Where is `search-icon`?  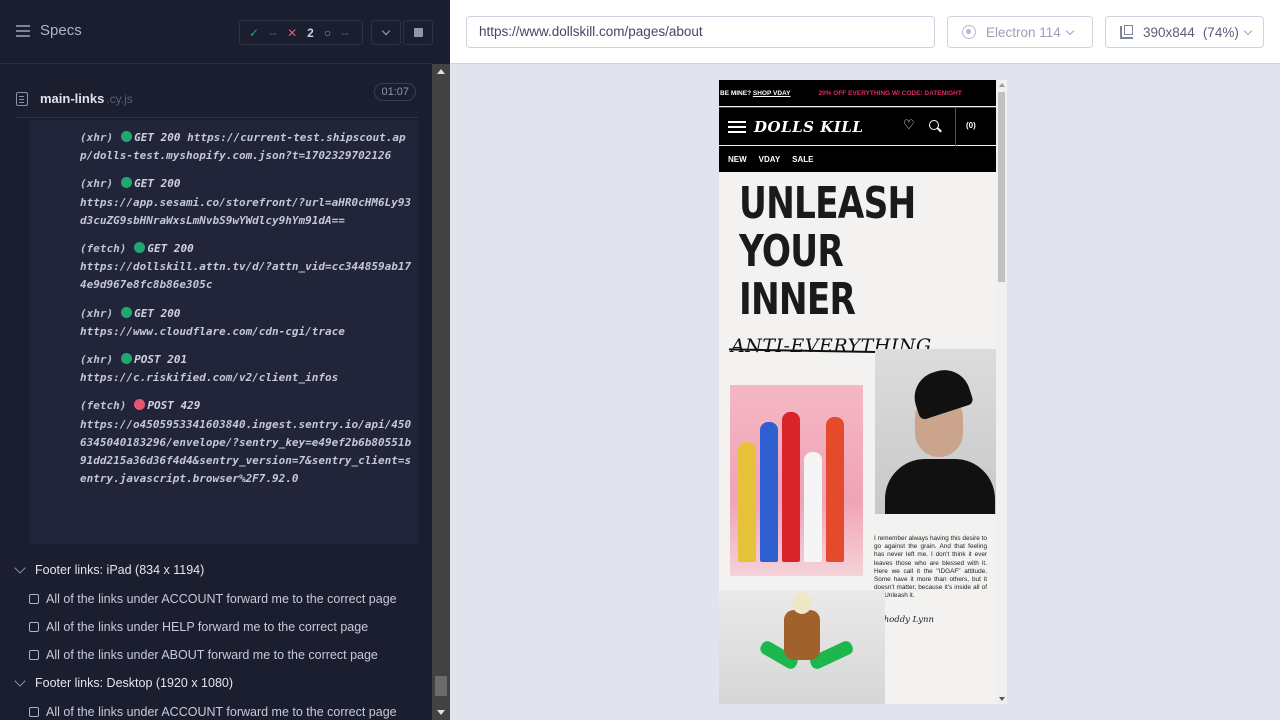 search-icon is located at coordinates (934, 125).